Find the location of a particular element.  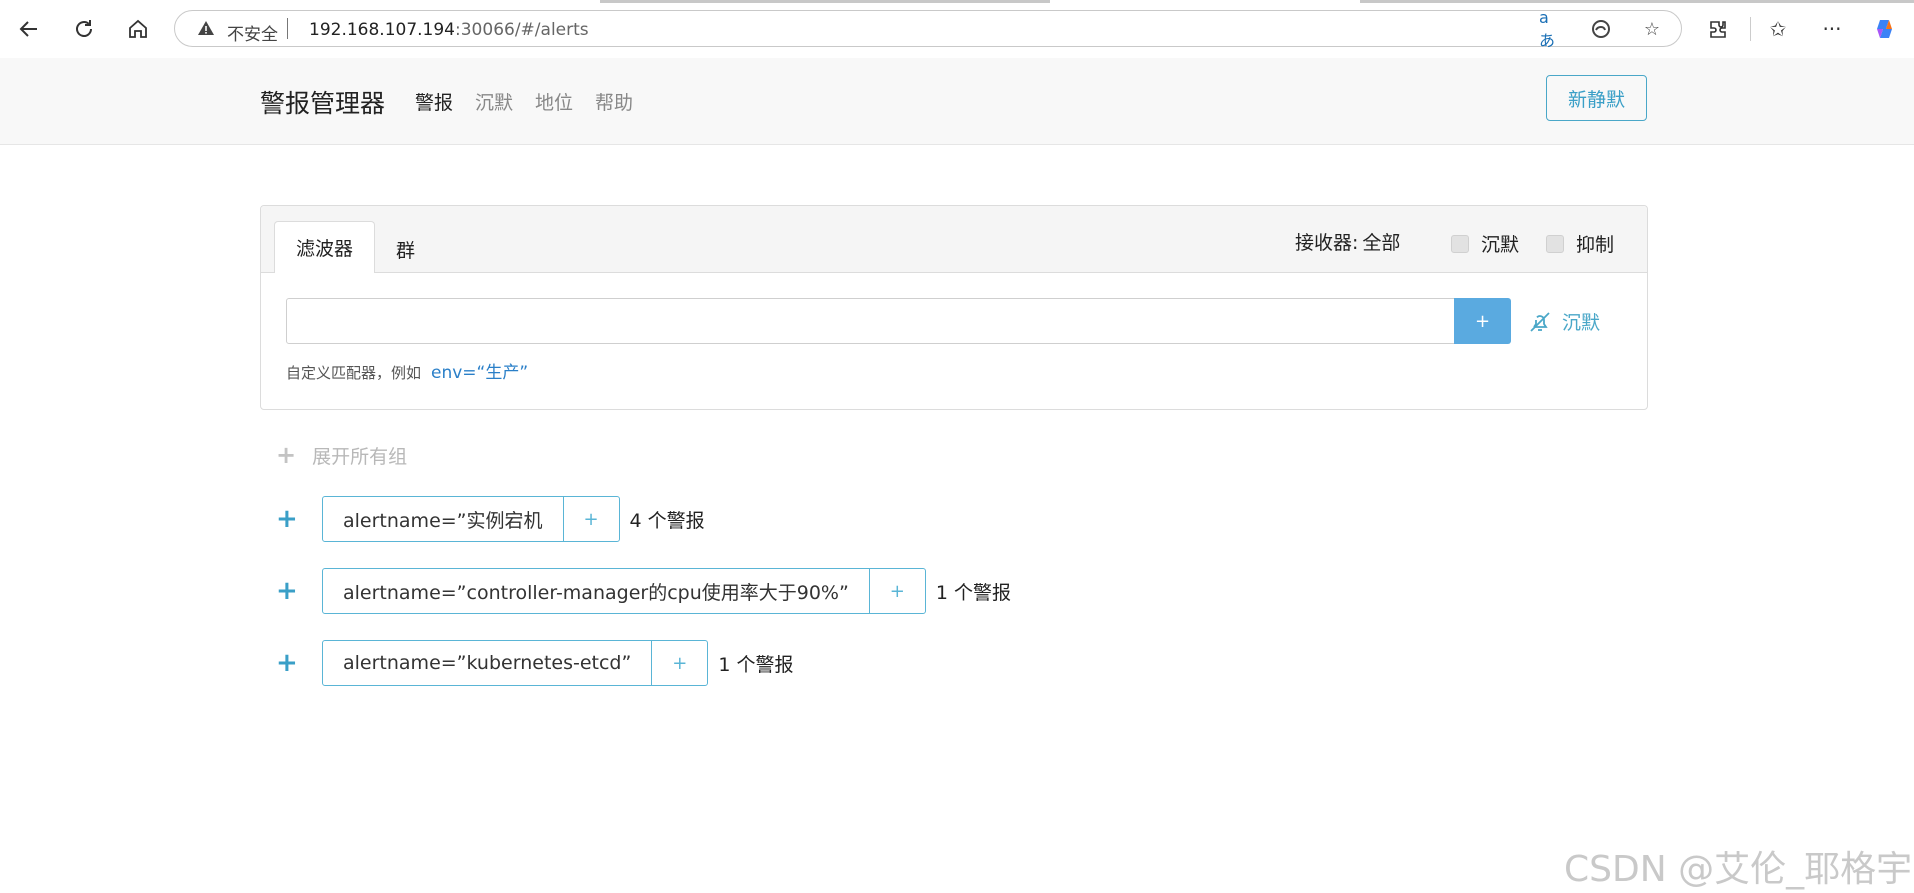

more-icon: ··· is located at coordinates (1832, 29).